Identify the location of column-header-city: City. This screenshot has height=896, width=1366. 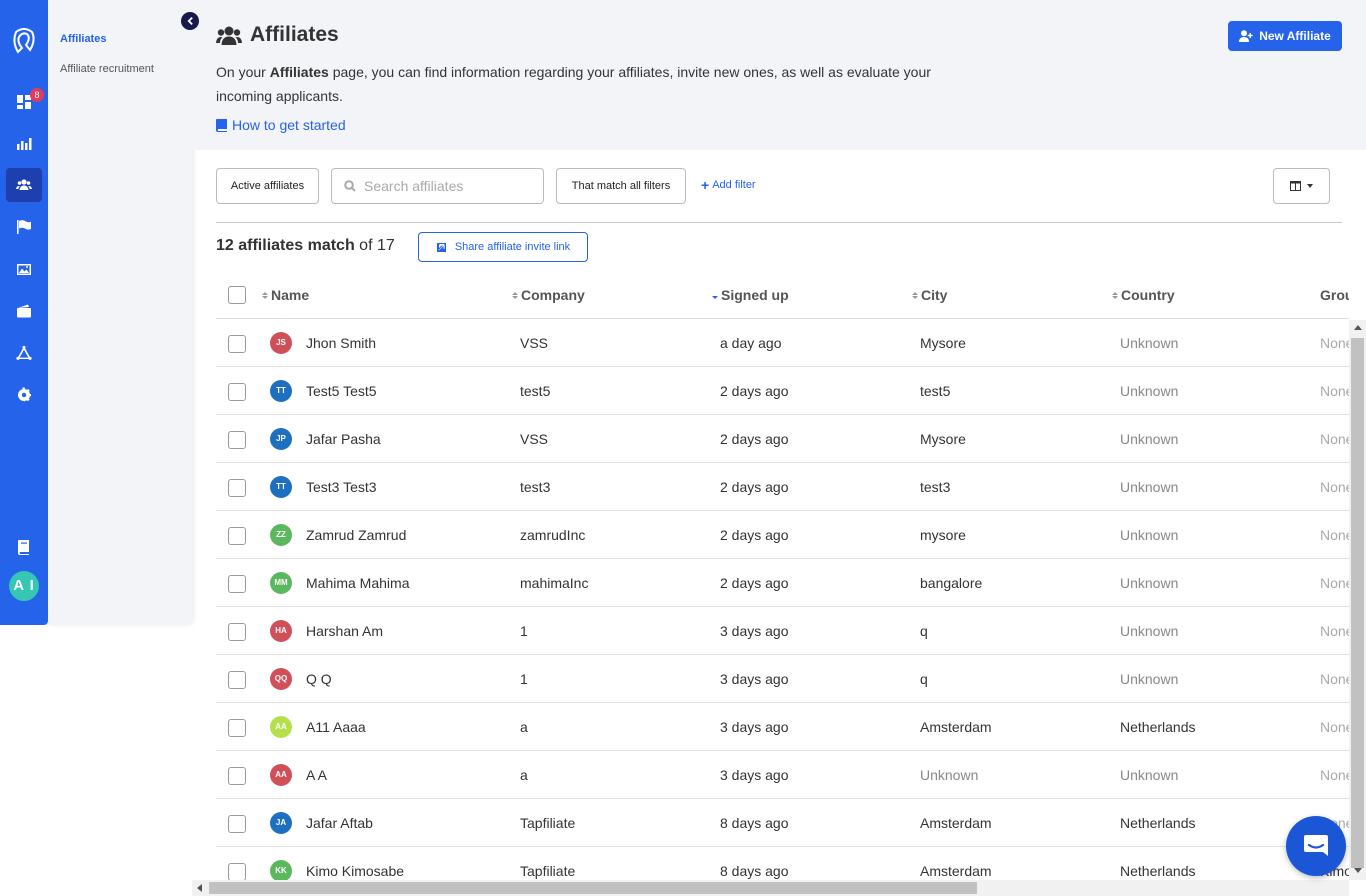
(929, 295).